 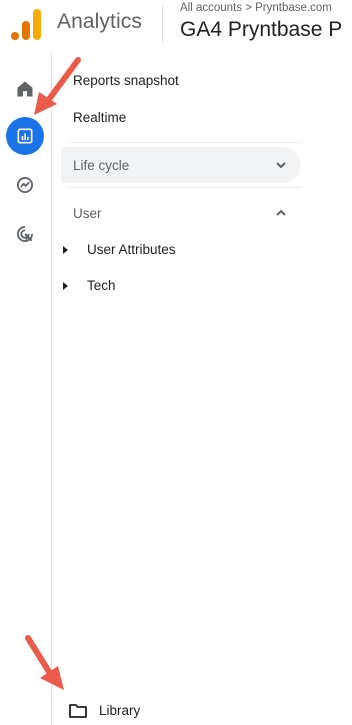 I want to click on property-selector: GA4 Pryntbase P, so click(x=261, y=30).